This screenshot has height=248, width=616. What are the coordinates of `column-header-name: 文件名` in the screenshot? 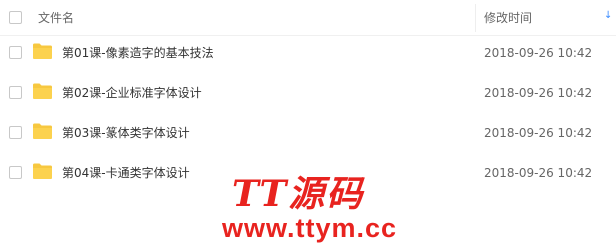 It's located at (56, 18).